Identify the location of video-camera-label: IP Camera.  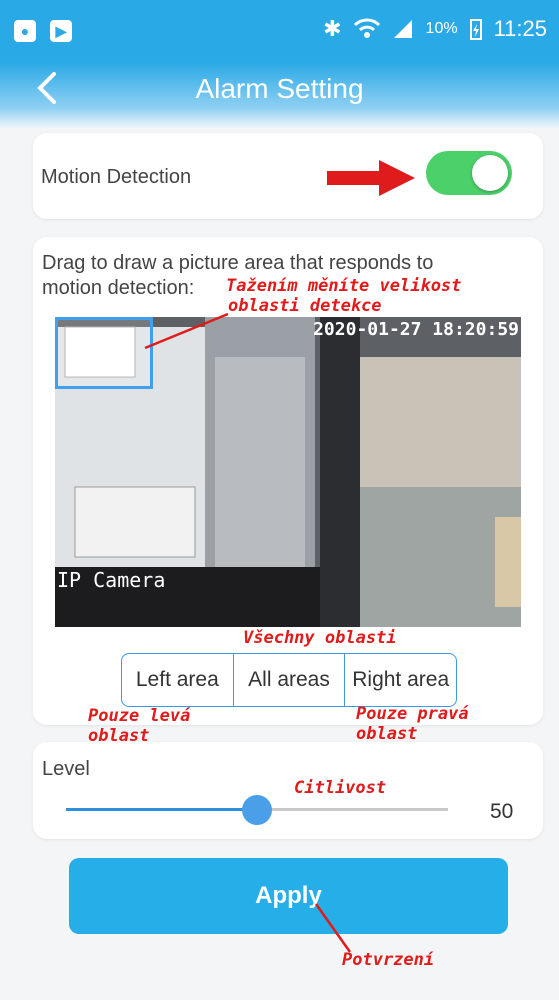
(111, 580).